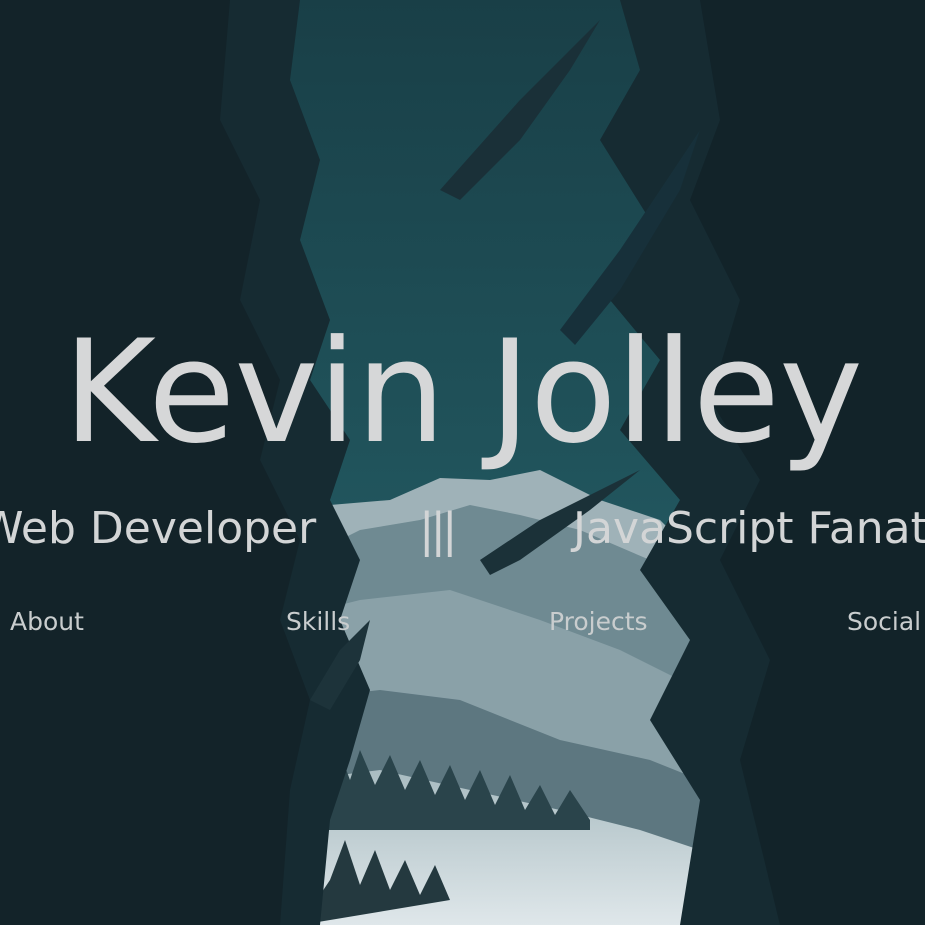 This screenshot has width=925, height=925. What do you see at coordinates (462, 623) in the screenshot?
I see `main-navigation: About Skills Projects Social` at bounding box center [462, 623].